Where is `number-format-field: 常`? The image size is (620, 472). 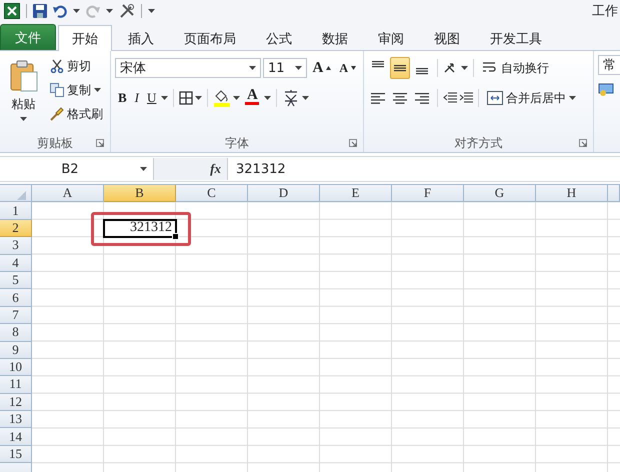 number-format-field: 常 is located at coordinates (609, 65).